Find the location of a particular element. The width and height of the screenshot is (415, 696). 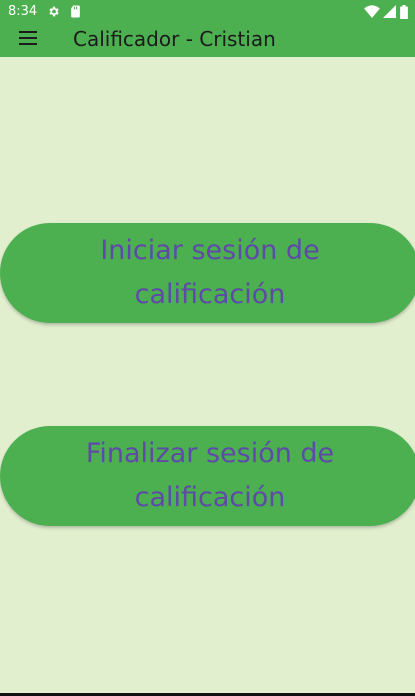

start-grading-session-label: Iniciar sesión de calificación is located at coordinates (210, 272).